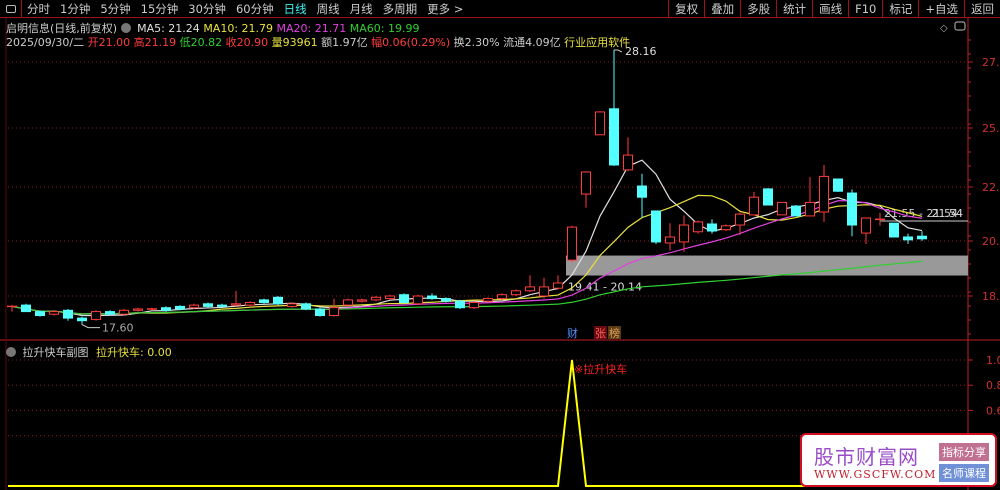  I want to click on price-tick-label: 25.2, so click(991, 128).